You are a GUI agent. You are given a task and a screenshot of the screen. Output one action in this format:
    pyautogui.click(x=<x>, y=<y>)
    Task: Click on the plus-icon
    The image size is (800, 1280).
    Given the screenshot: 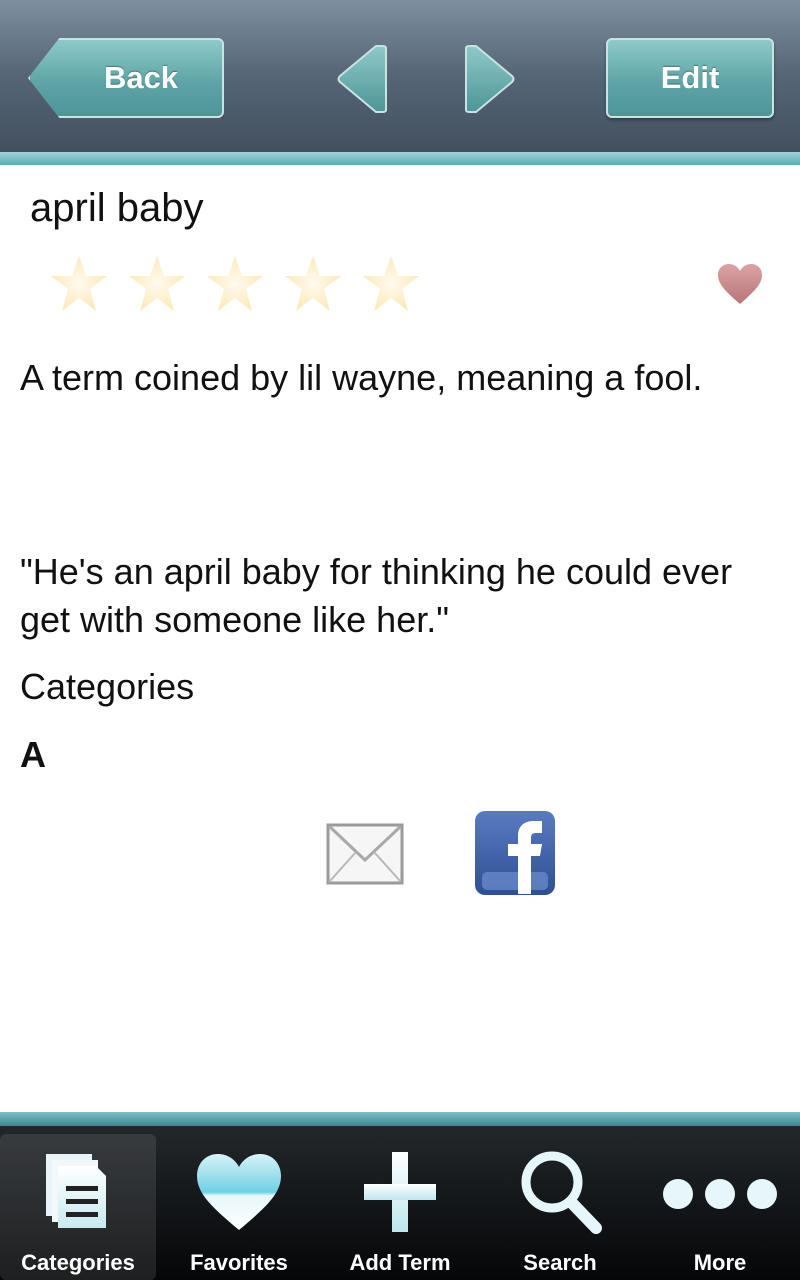 What is the action you would take?
    pyautogui.click(x=400, y=1192)
    